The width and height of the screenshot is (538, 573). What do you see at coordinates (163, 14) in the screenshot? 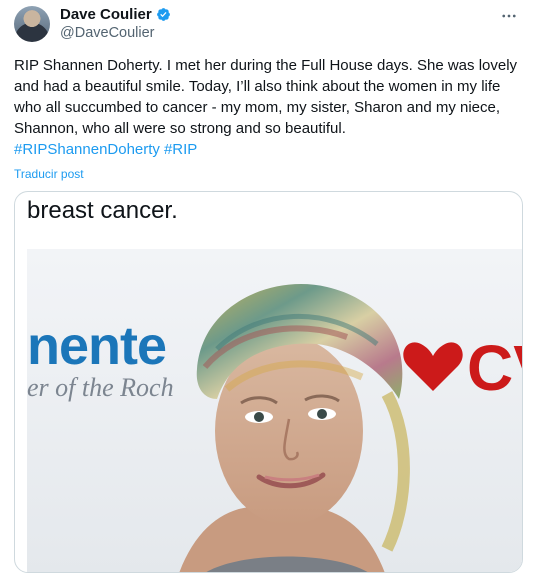
I see `verified-badge-icon` at bounding box center [163, 14].